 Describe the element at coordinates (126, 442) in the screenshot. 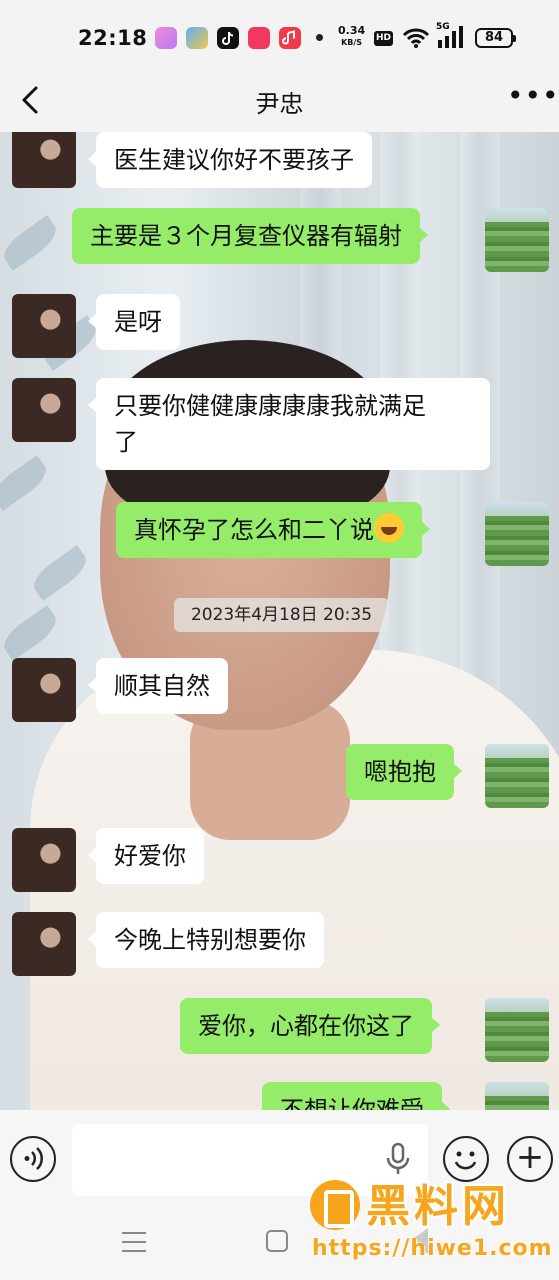

I see `message-text-line: 了` at that location.